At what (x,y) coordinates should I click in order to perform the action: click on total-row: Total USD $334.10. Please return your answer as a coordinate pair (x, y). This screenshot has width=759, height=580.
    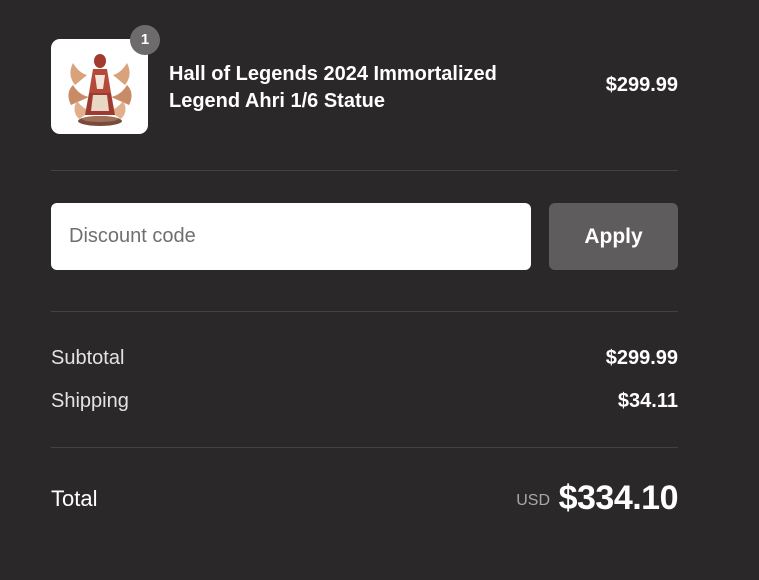
    Looking at the image, I should click on (365, 498).